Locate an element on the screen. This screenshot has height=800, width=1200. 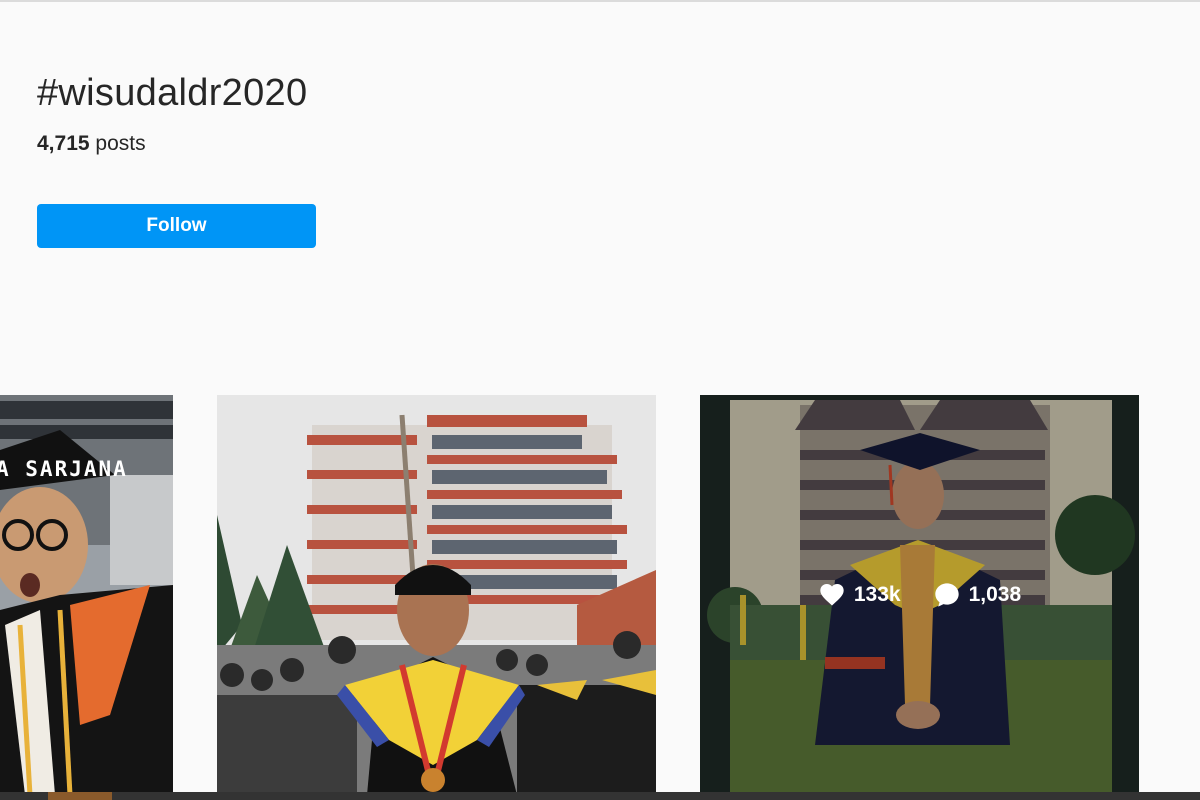
heart-icon is located at coordinates (832, 595).